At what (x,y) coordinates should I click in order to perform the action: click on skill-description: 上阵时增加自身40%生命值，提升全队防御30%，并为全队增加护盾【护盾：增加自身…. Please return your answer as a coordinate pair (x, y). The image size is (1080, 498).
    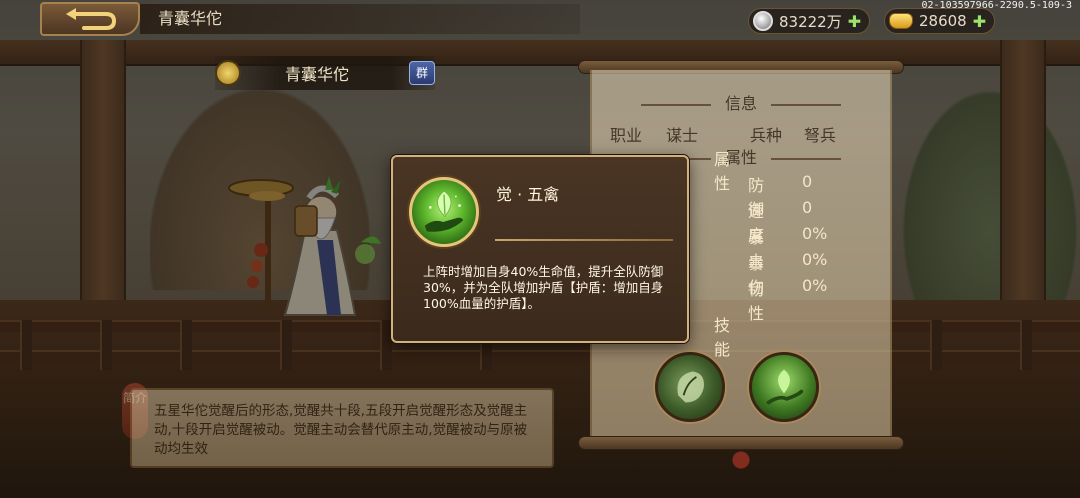
    Looking at the image, I should click on (543, 287).